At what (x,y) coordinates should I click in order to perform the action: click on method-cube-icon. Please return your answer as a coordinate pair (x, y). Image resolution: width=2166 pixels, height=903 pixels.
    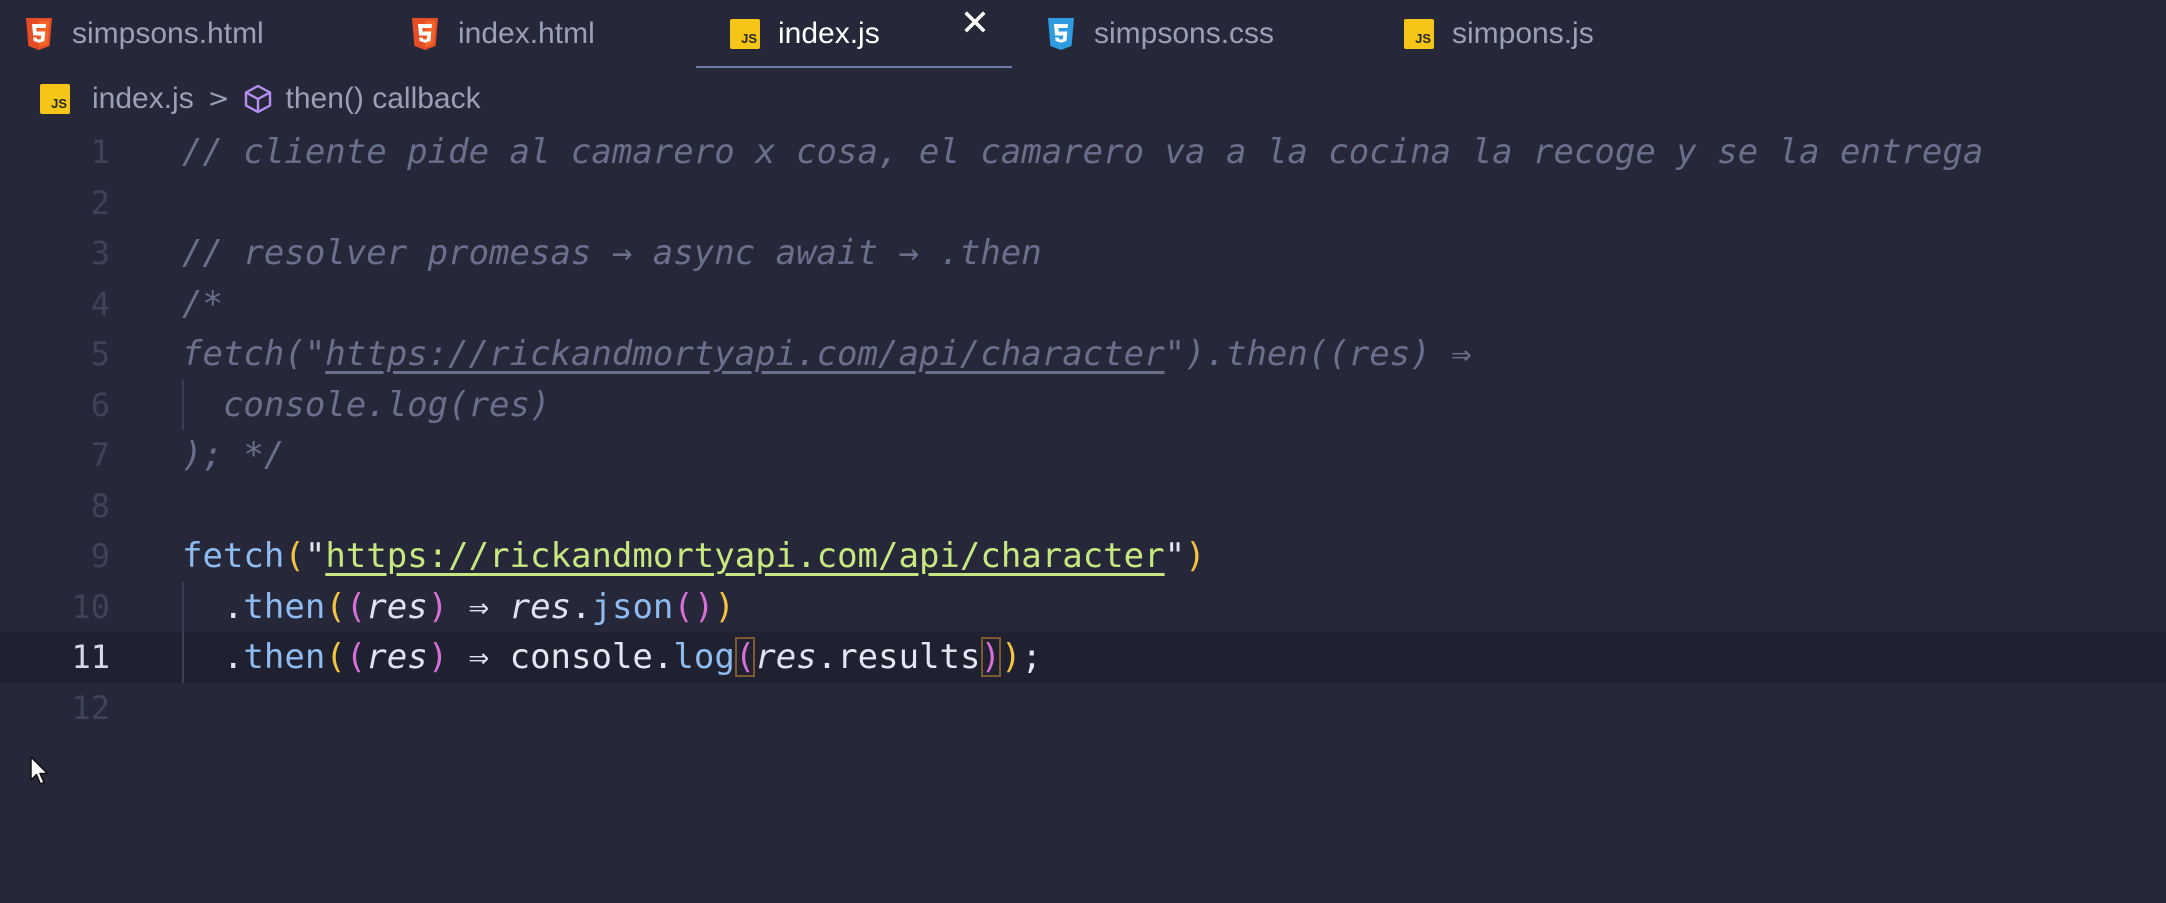
    Looking at the image, I should click on (257, 99).